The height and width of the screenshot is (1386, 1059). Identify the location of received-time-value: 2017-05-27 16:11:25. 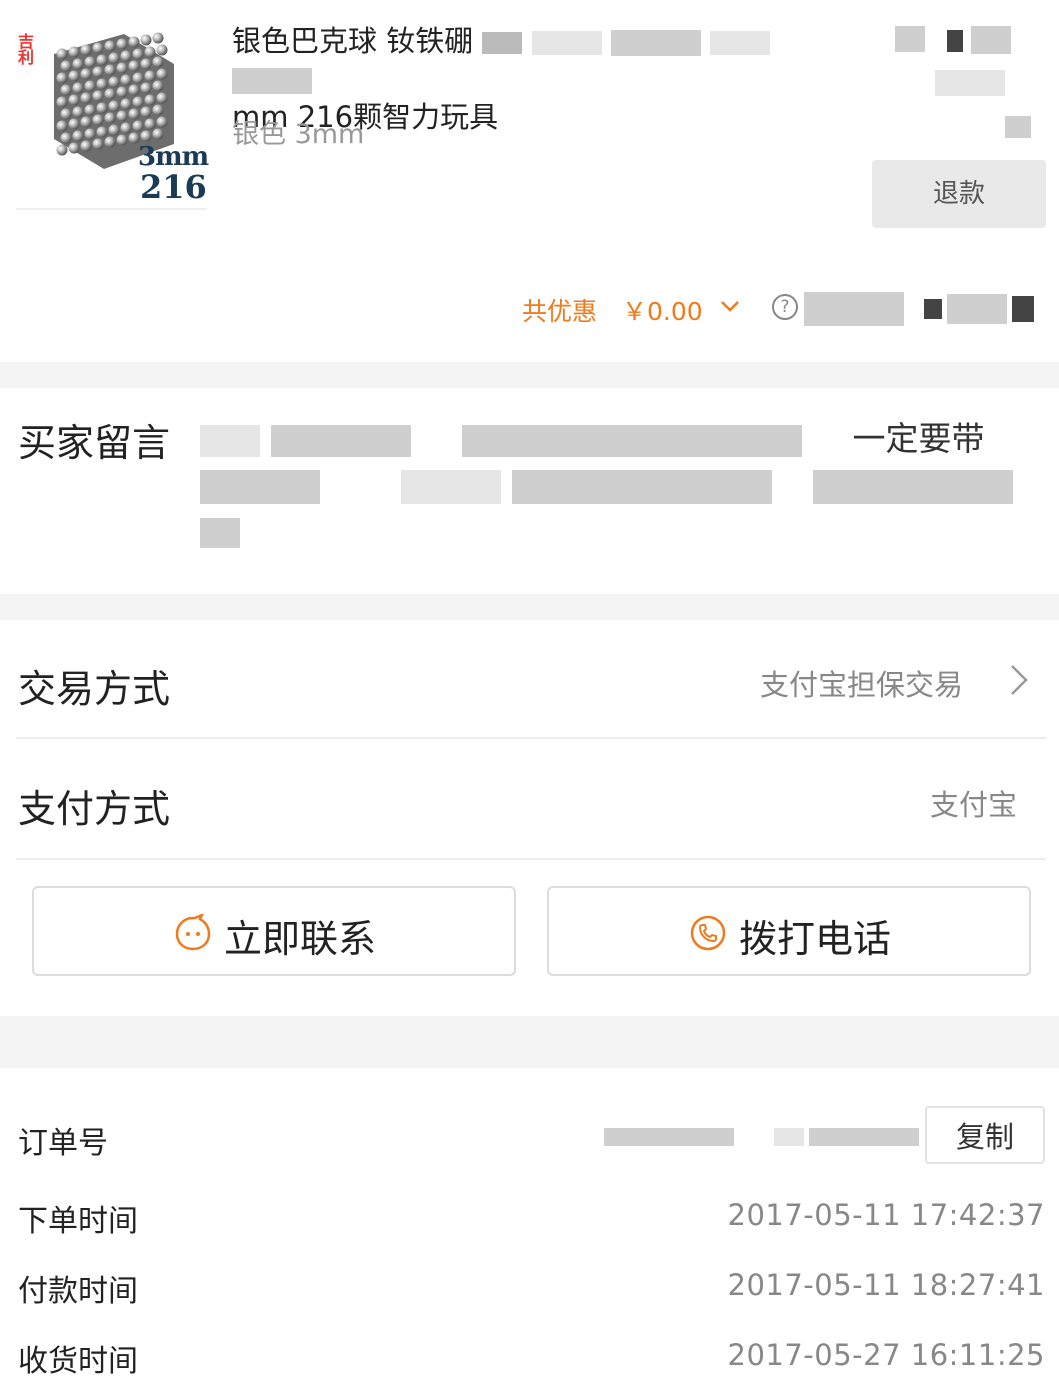
(886, 1355).